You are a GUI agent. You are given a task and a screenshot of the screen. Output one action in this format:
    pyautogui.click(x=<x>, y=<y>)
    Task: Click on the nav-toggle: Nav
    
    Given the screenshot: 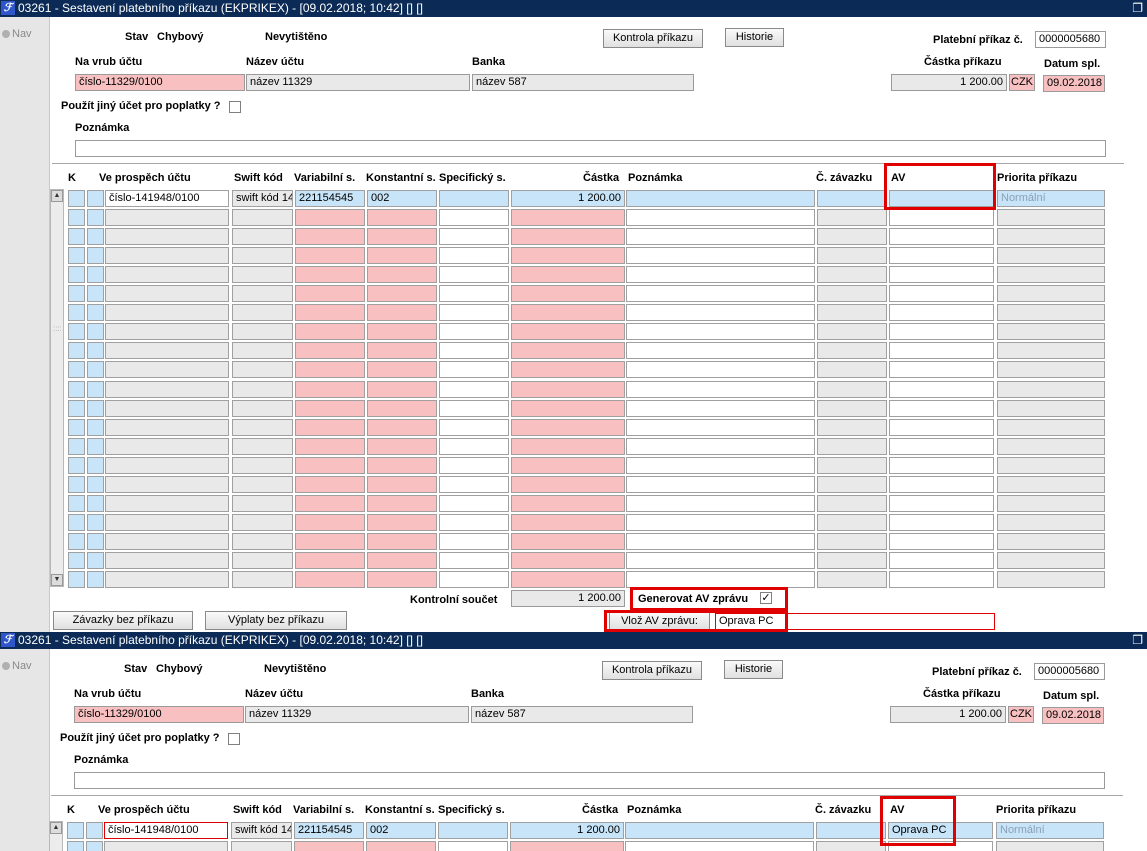 What is the action you would take?
    pyautogui.click(x=17, y=34)
    